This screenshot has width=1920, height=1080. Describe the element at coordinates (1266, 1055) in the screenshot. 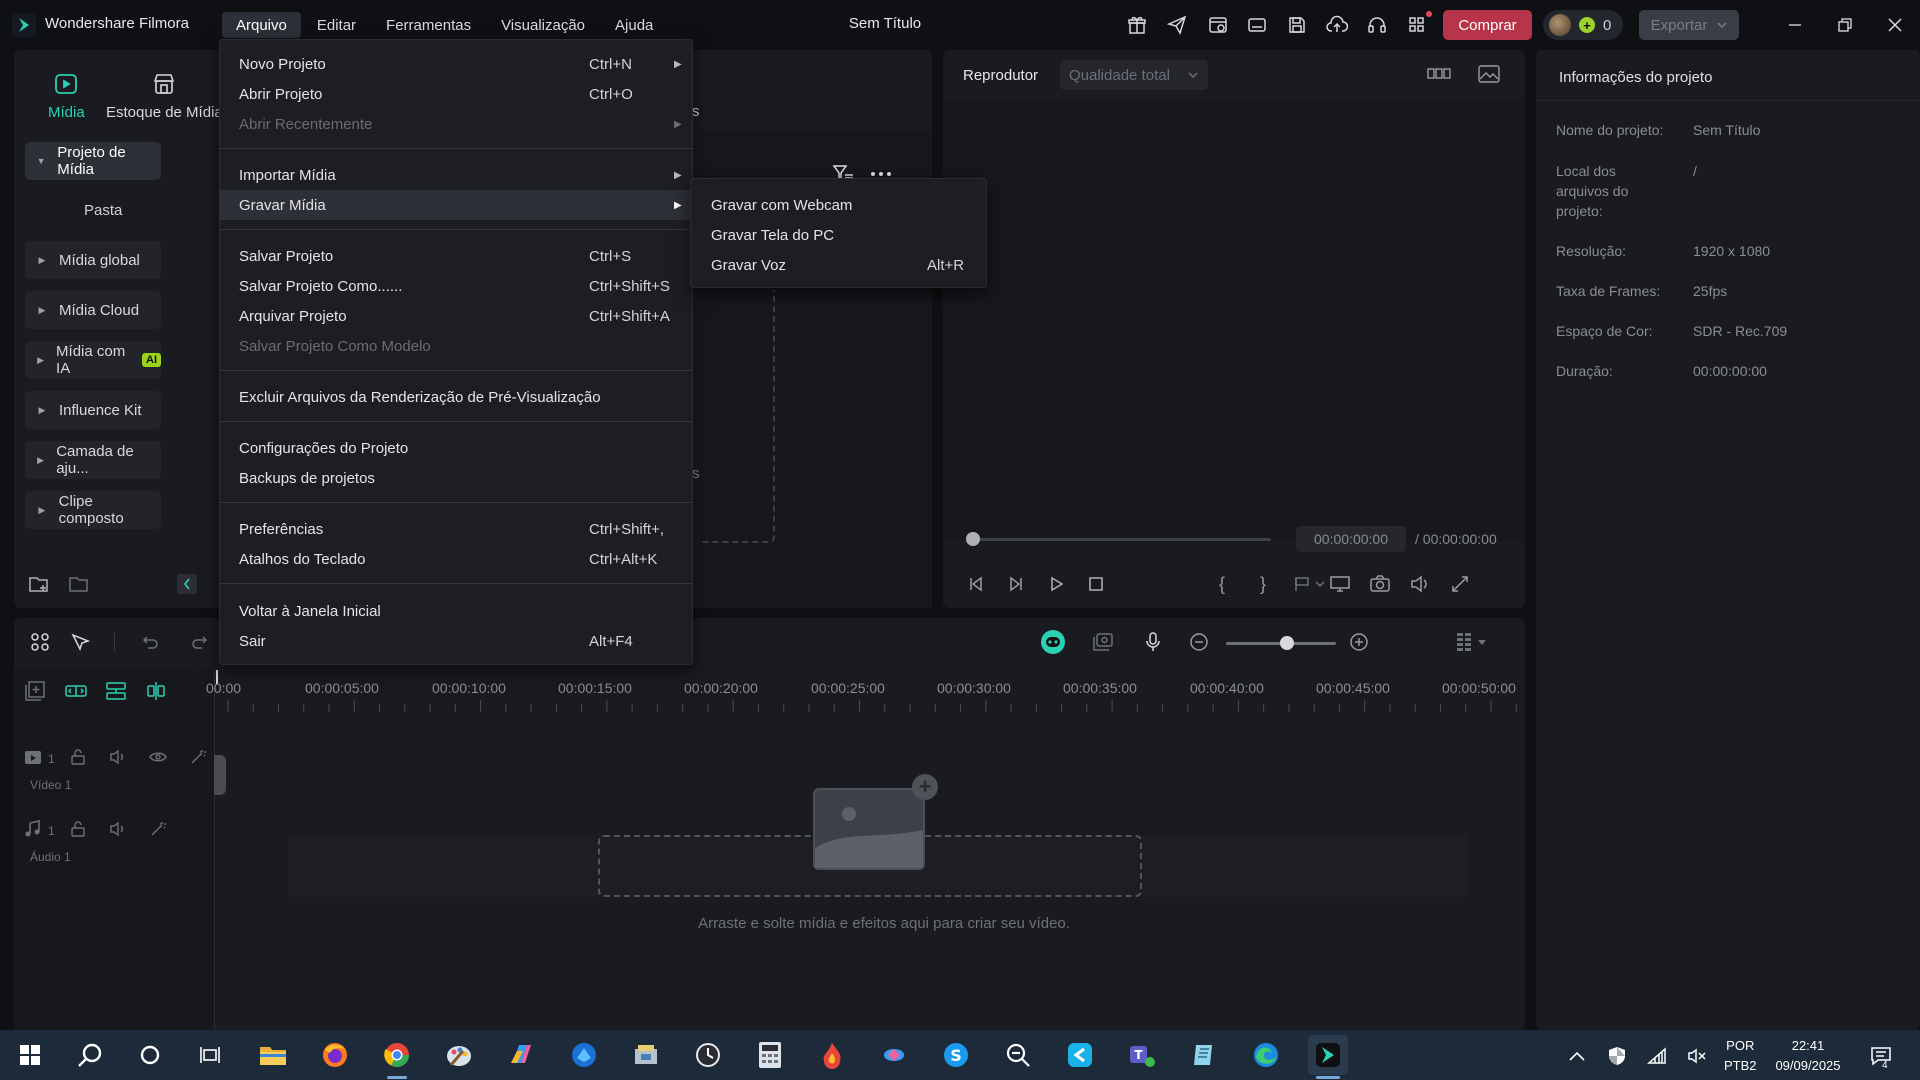

I see `edge-icon` at that location.